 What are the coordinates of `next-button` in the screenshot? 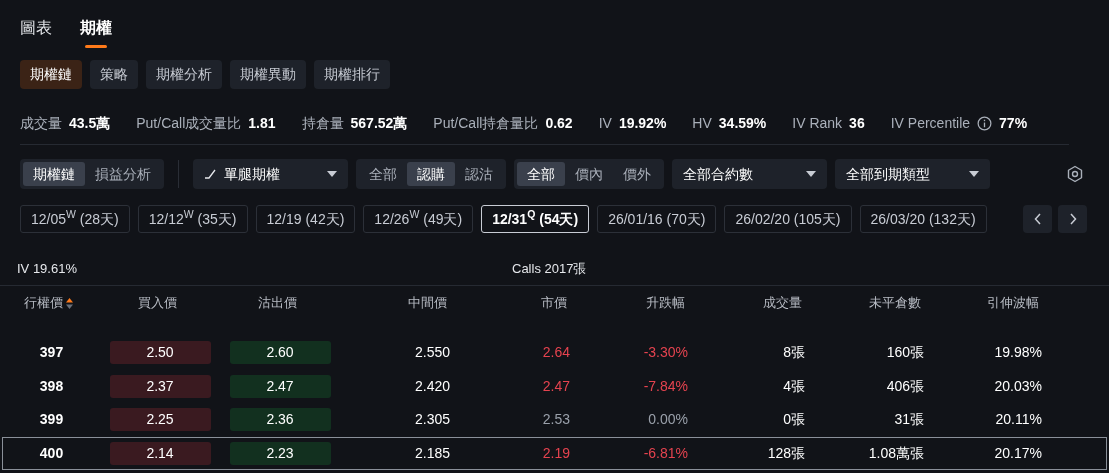 It's located at (1072, 219).